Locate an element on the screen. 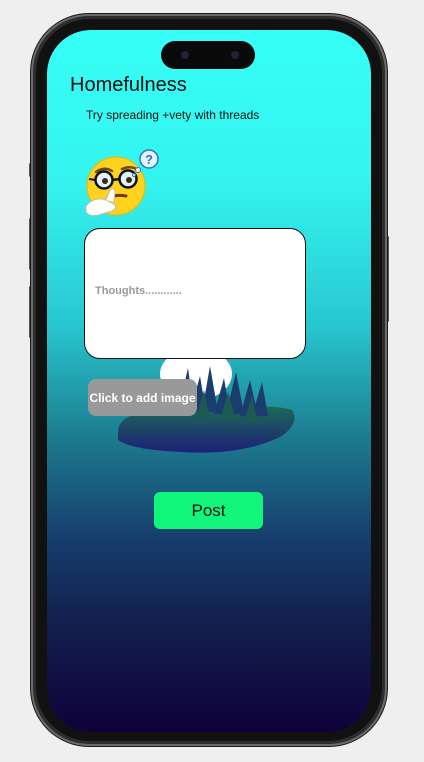  post-button: Post is located at coordinates (208, 510).